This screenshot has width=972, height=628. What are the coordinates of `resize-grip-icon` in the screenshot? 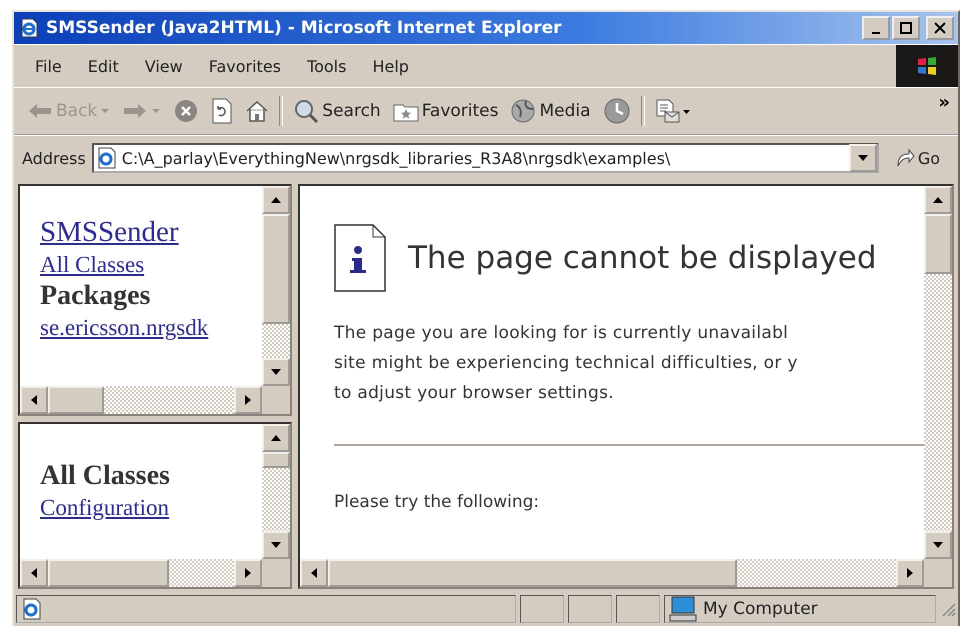 It's located at (948, 609).